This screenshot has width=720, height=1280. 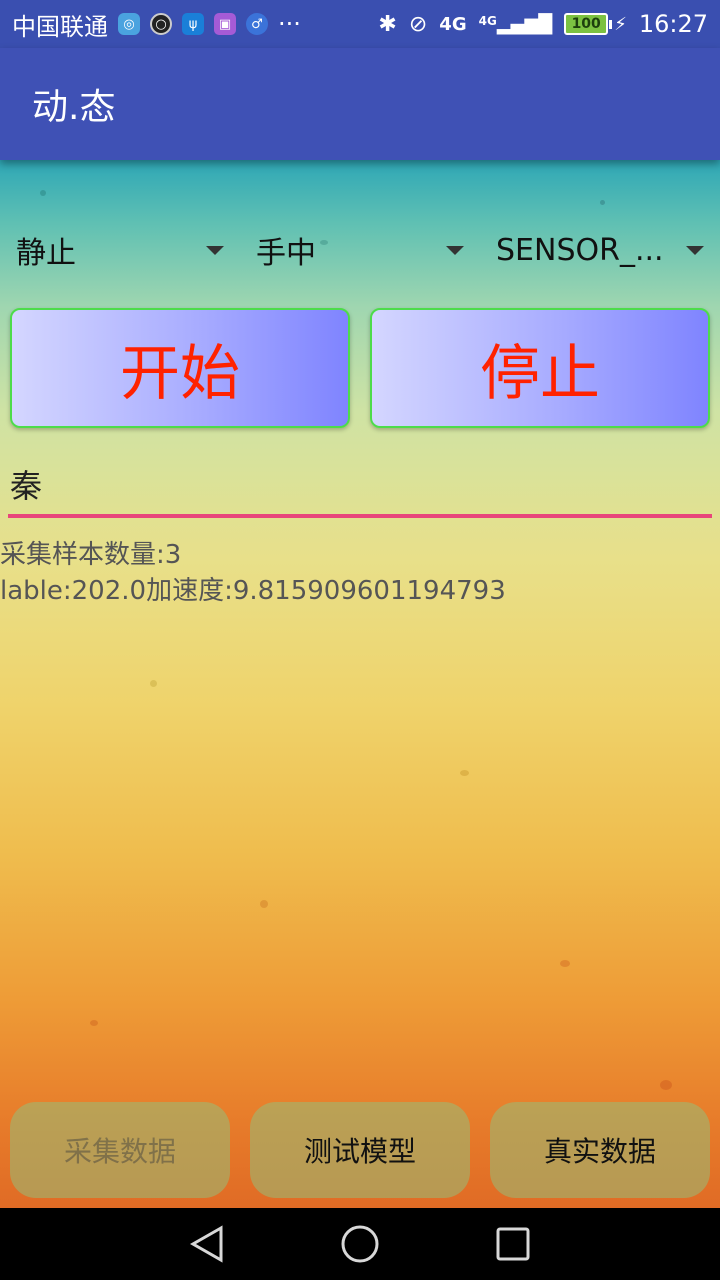 What do you see at coordinates (673, 24) in the screenshot?
I see `clock: 16:27` at bounding box center [673, 24].